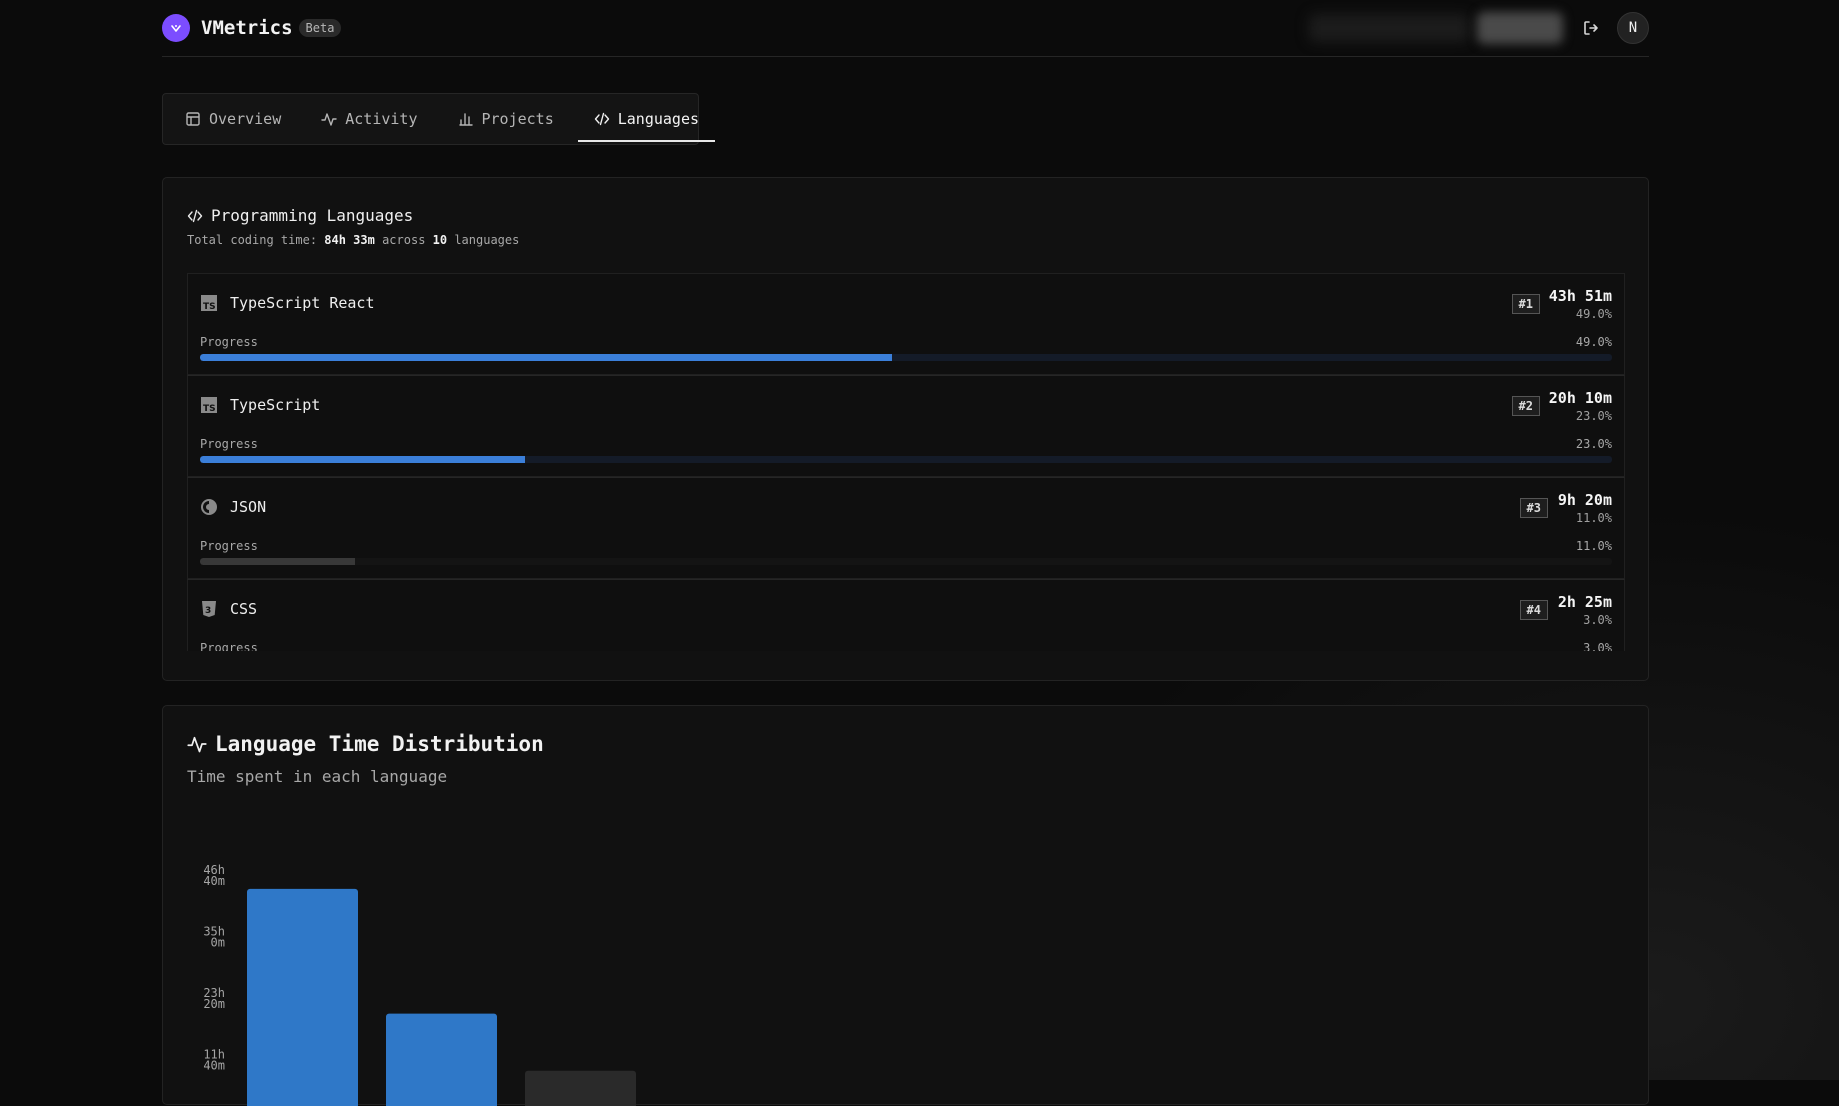 Image resolution: width=1839 pixels, height=1106 pixels. Describe the element at coordinates (906, 528) in the screenshot. I see `list-item: JSON #3 9h 20m 11.0% Progress 11.0%` at that location.